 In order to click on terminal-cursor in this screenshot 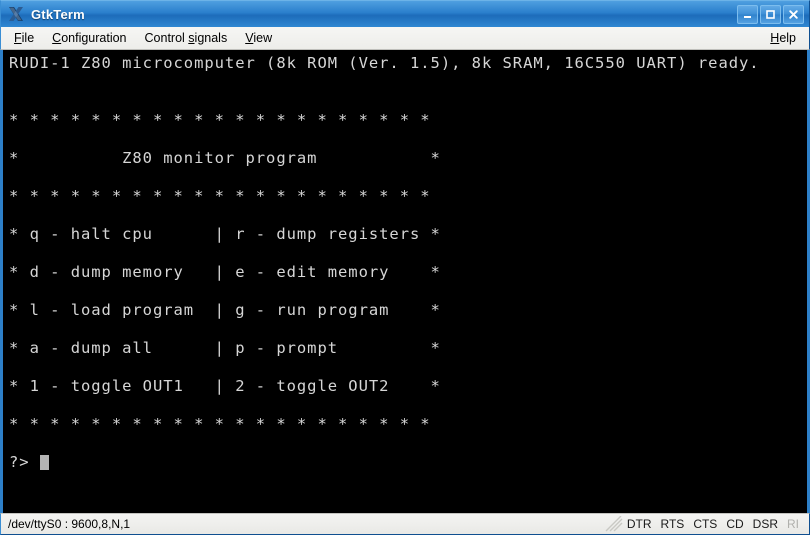, I will do `click(44, 462)`.